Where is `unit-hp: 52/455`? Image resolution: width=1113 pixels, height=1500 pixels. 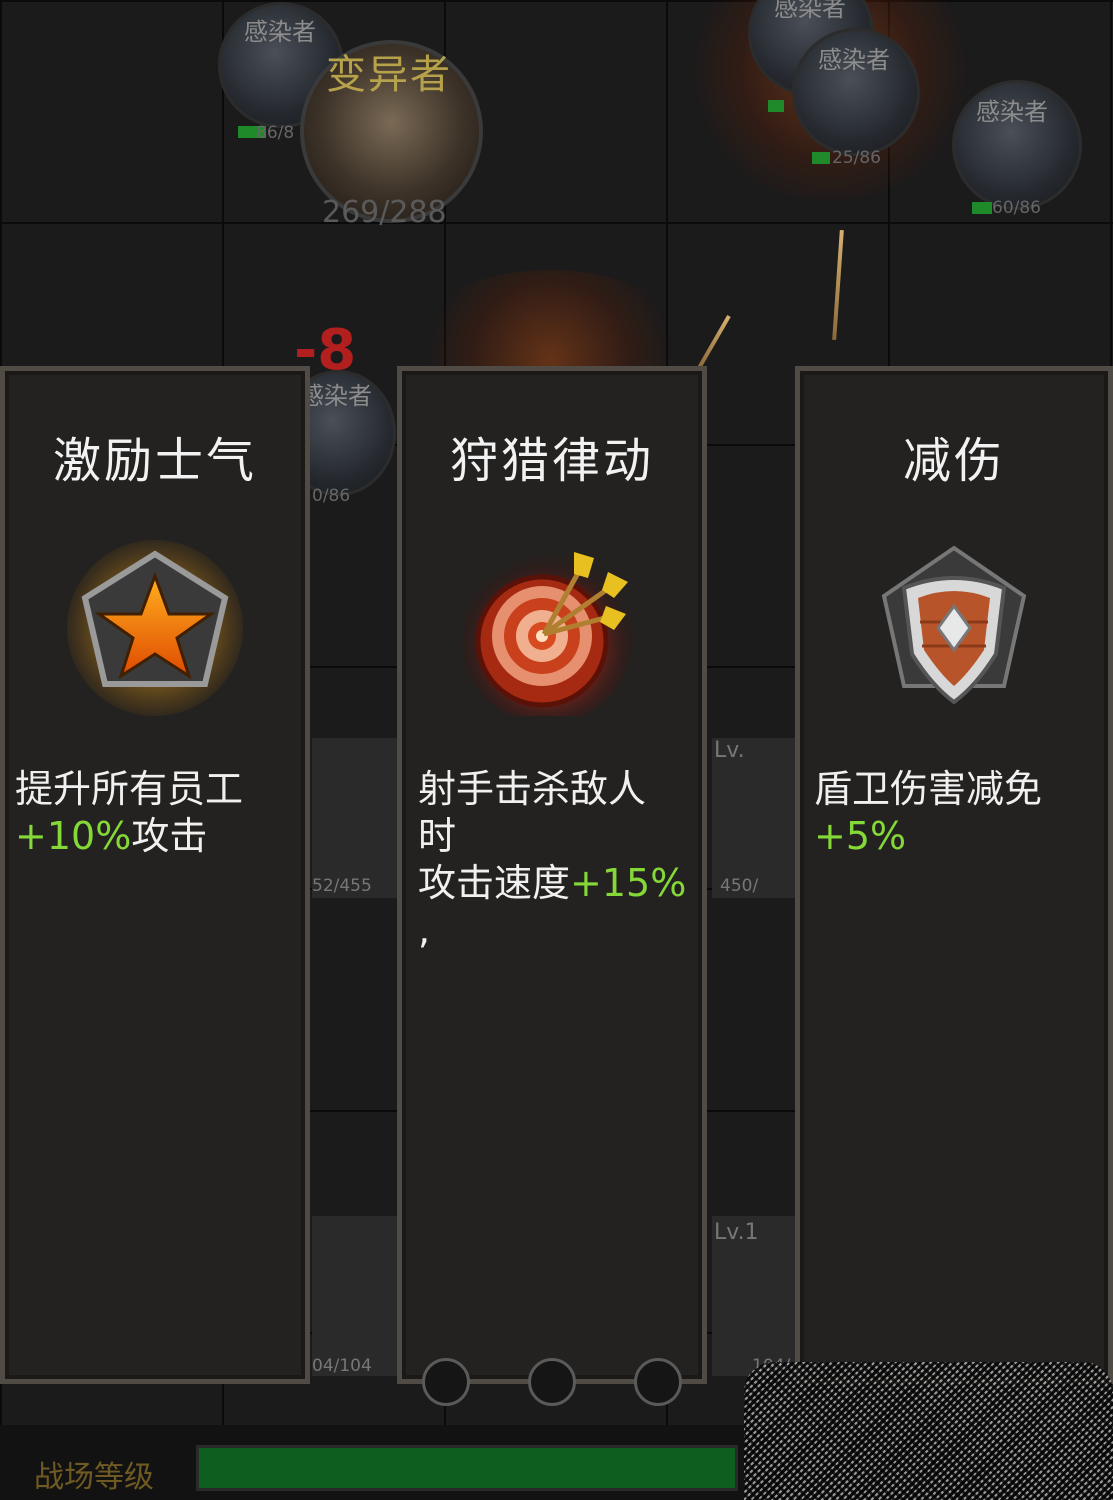
unit-hp: 52/455 is located at coordinates (342, 886).